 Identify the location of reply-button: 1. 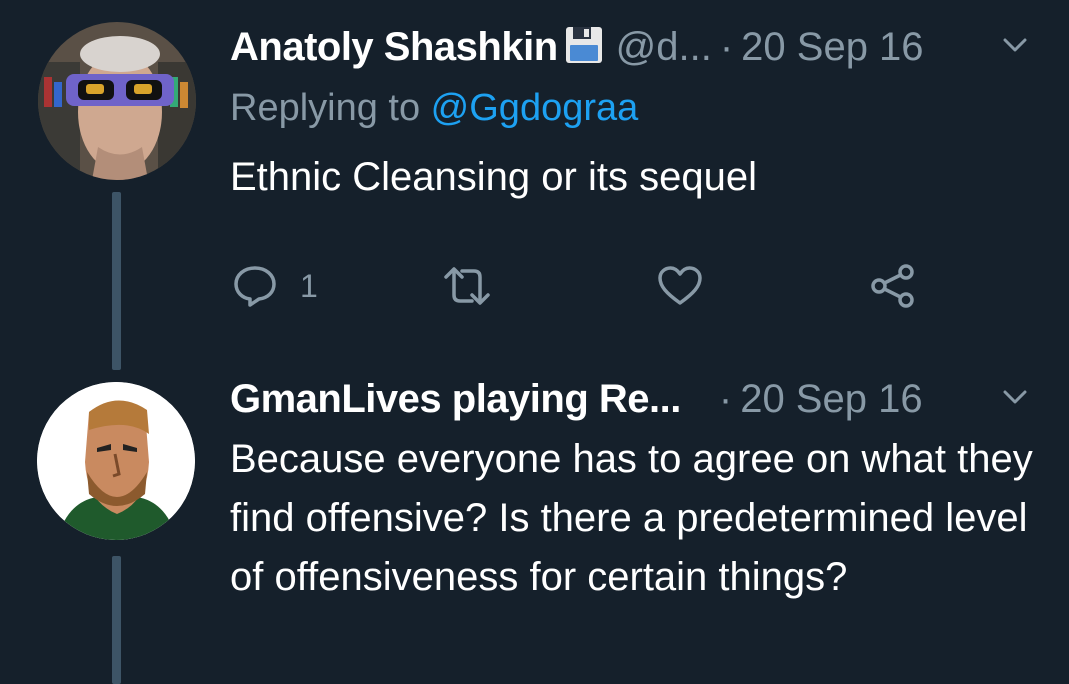
(275, 286).